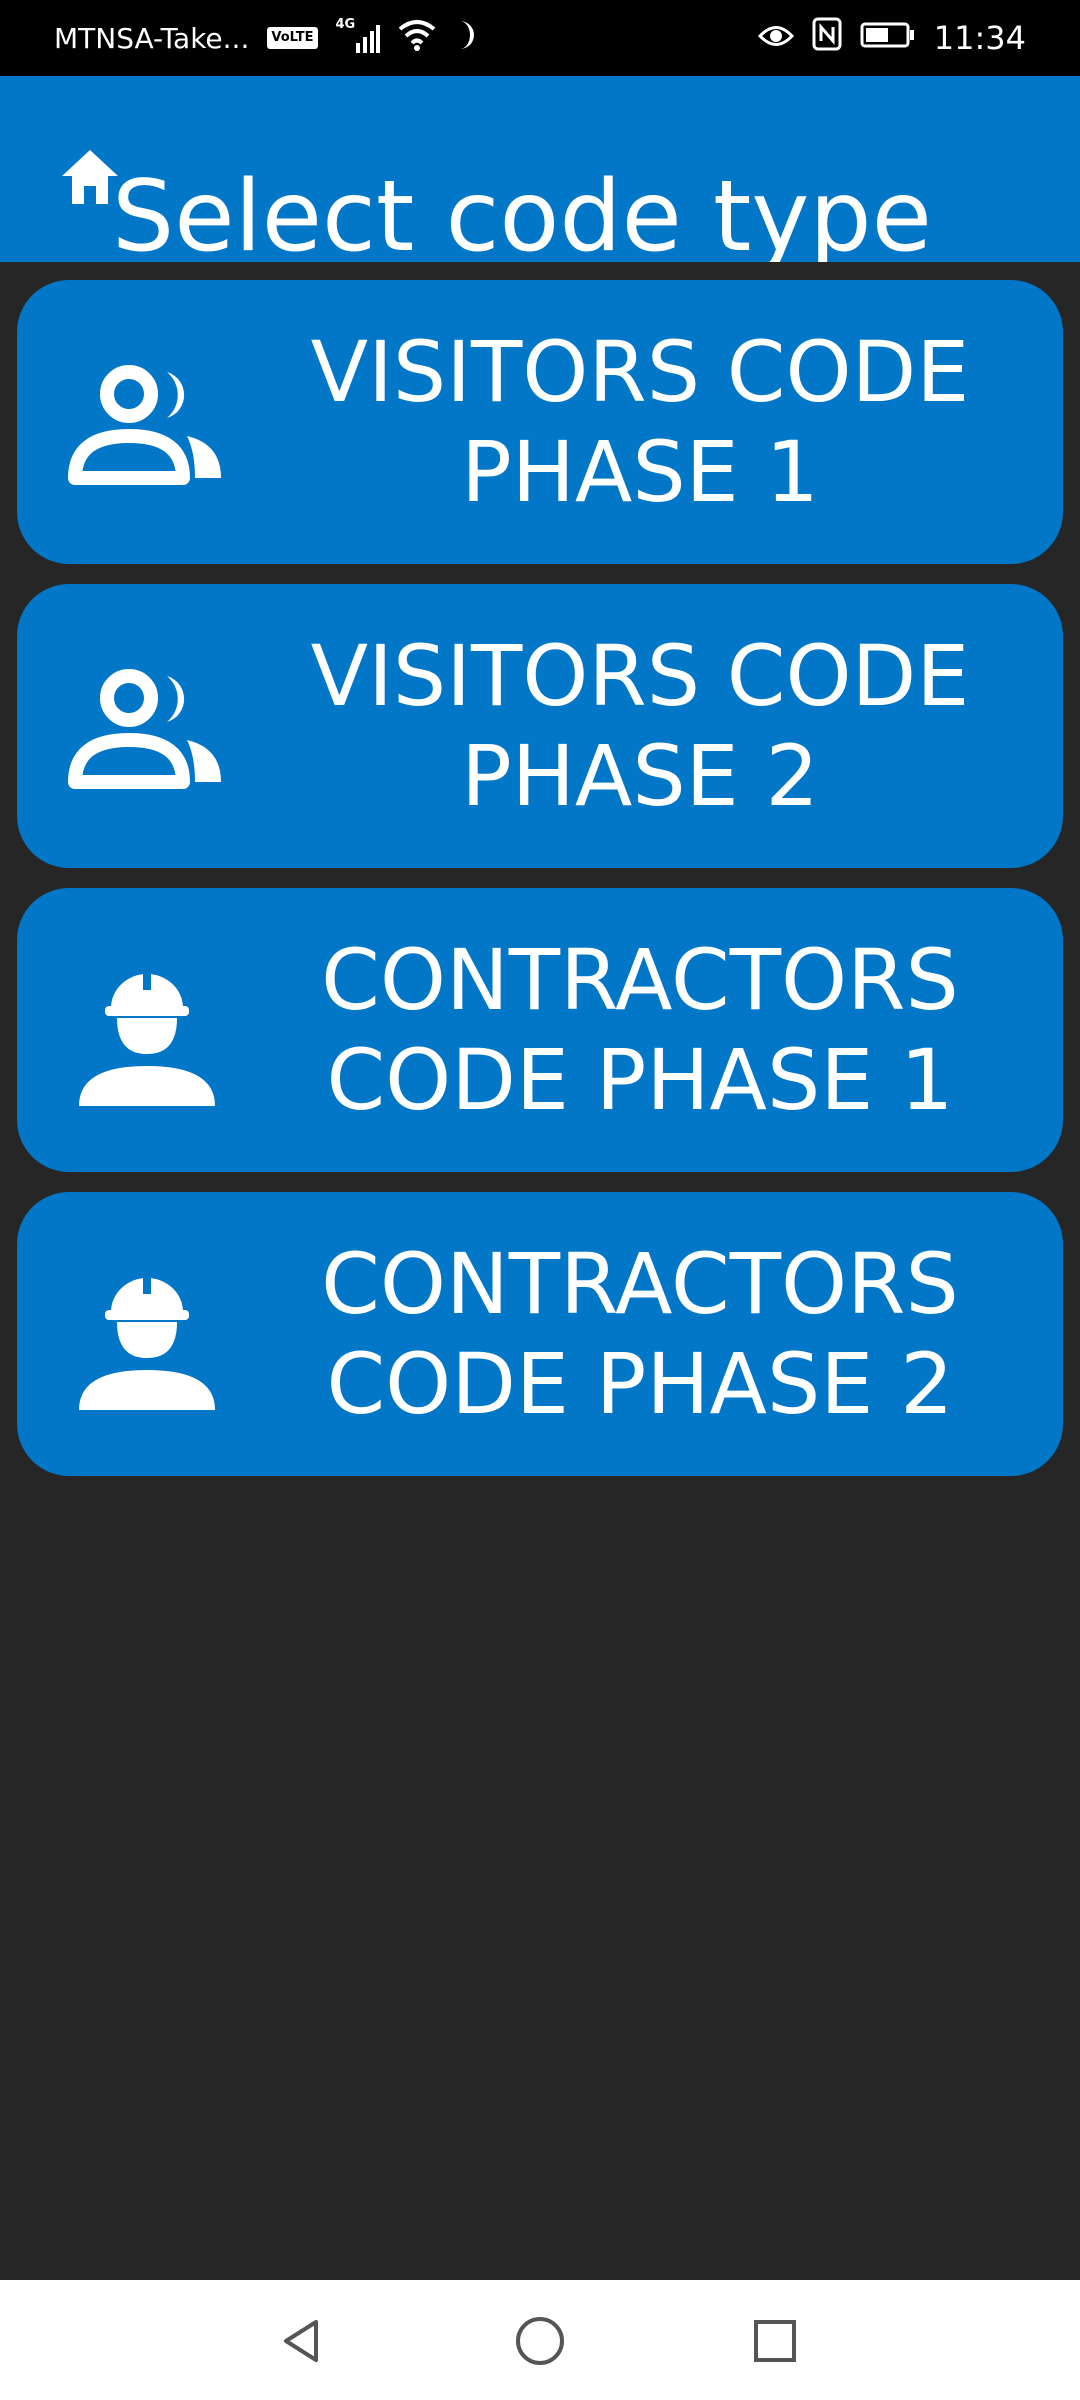  I want to click on button-label: CONTRACTORS CODE PHASE 2, so click(640, 1334).